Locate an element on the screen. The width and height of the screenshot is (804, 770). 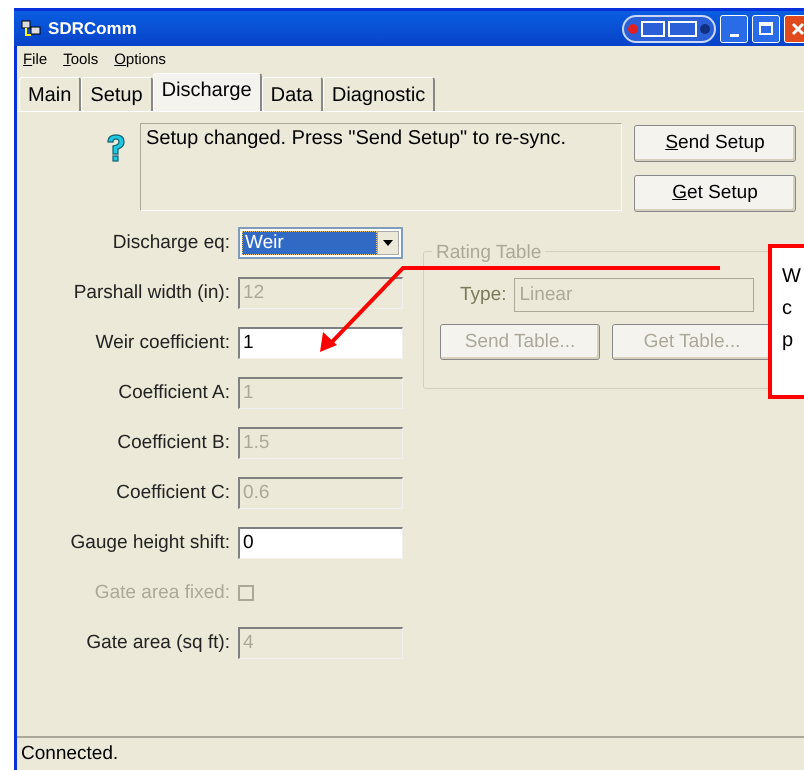
field-label: Coefficient B: is located at coordinates (173, 442).